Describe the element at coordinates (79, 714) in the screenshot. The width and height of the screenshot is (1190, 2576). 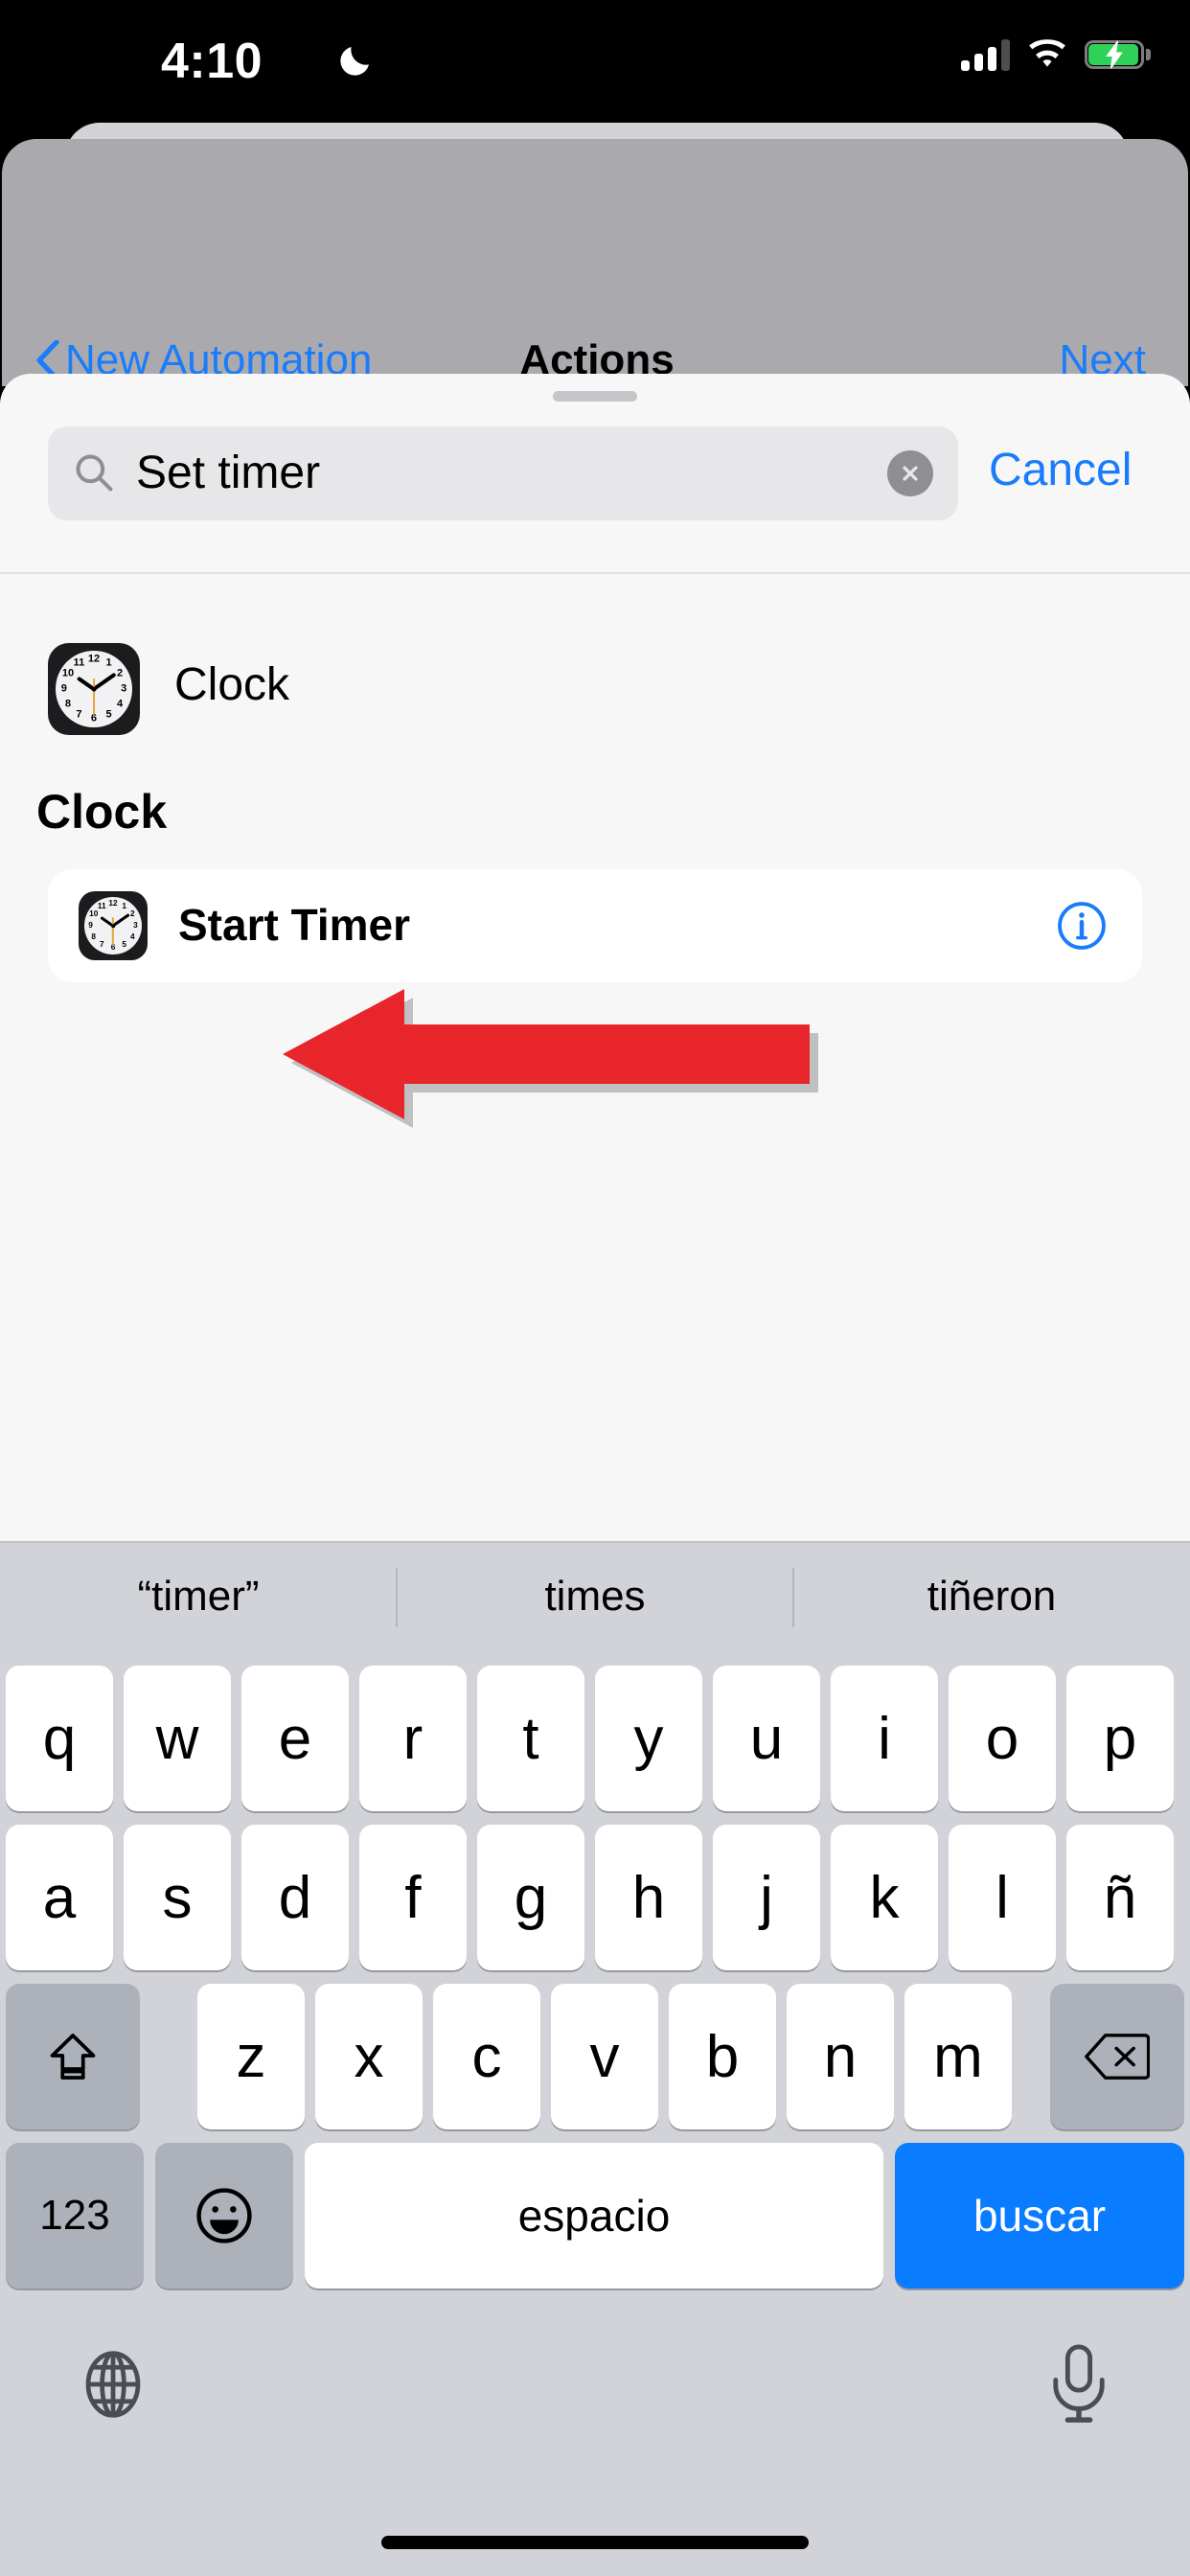
I see `clock-numeral: 7` at that location.